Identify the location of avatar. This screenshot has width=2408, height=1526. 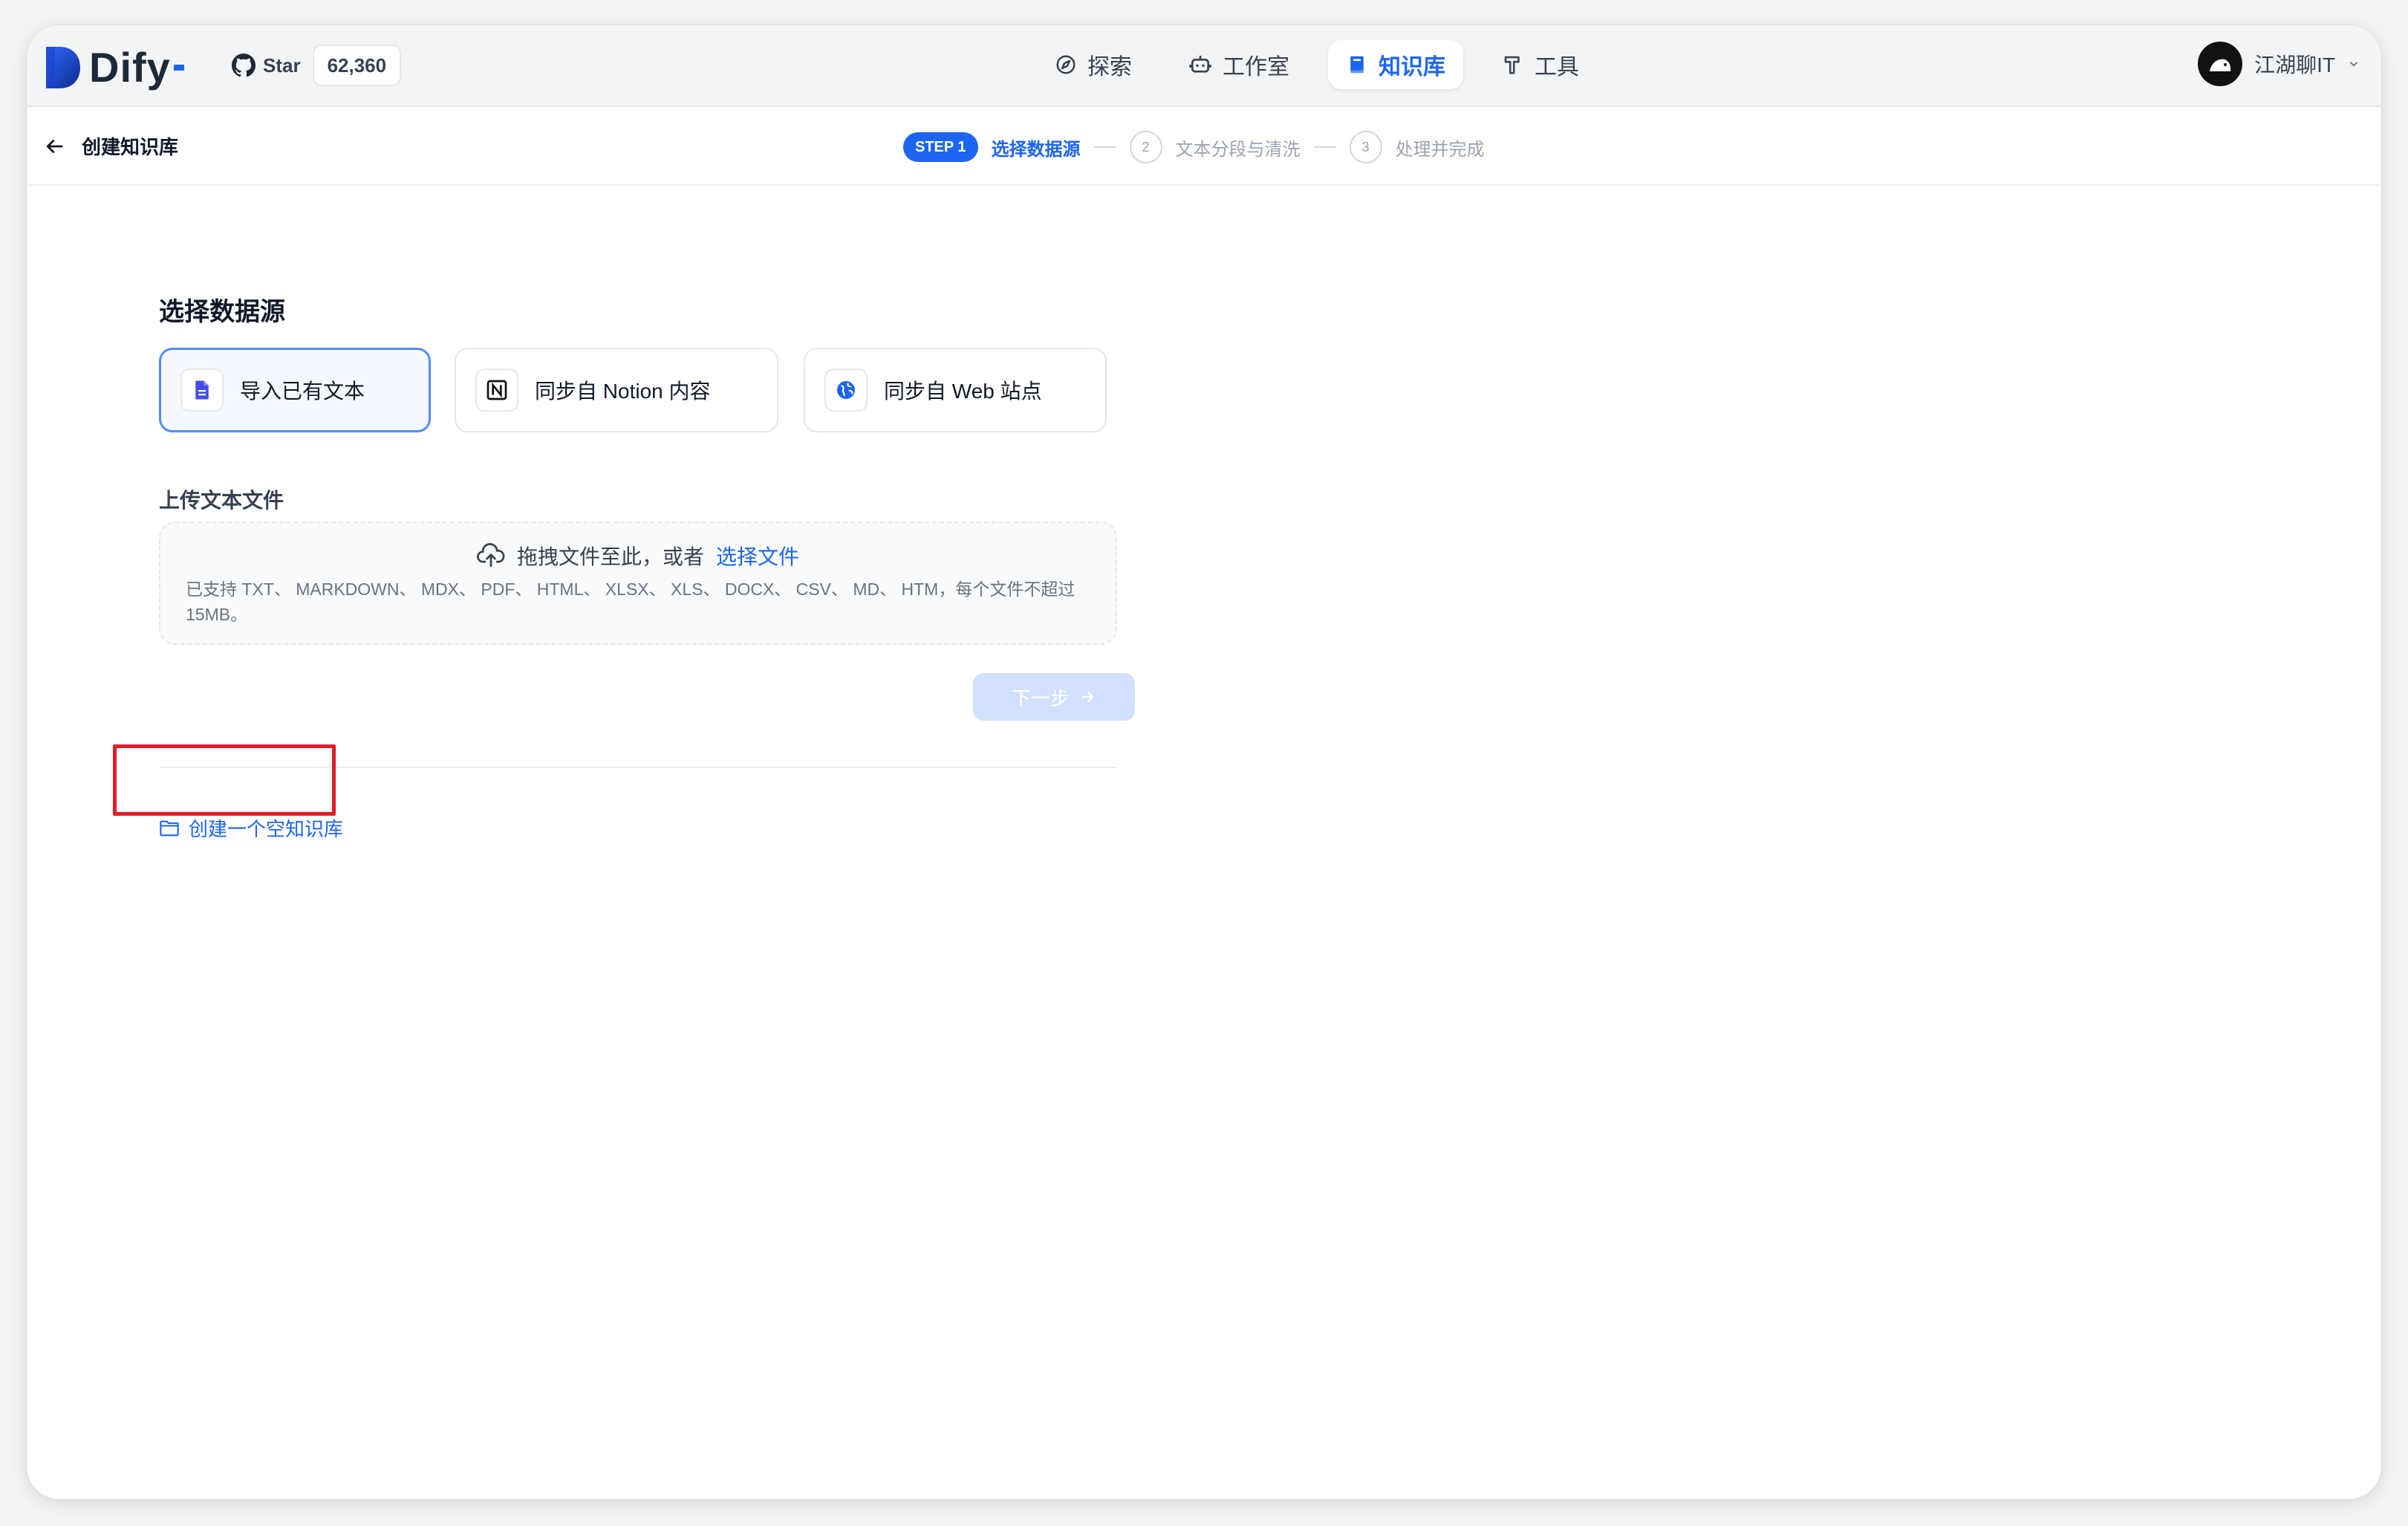
(2220, 64).